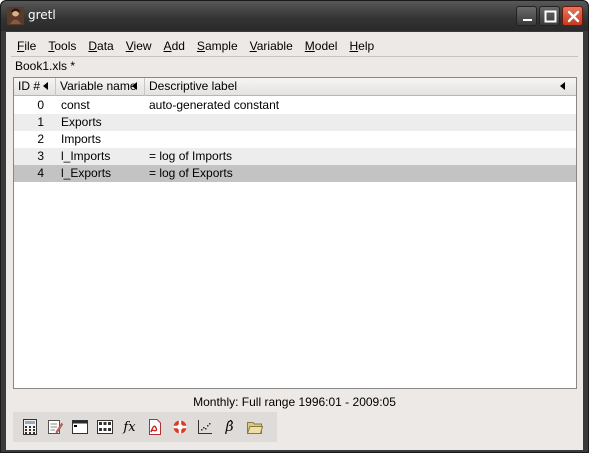 This screenshot has width=589, height=453. What do you see at coordinates (26, 46) in the screenshot?
I see `menu-file: File` at bounding box center [26, 46].